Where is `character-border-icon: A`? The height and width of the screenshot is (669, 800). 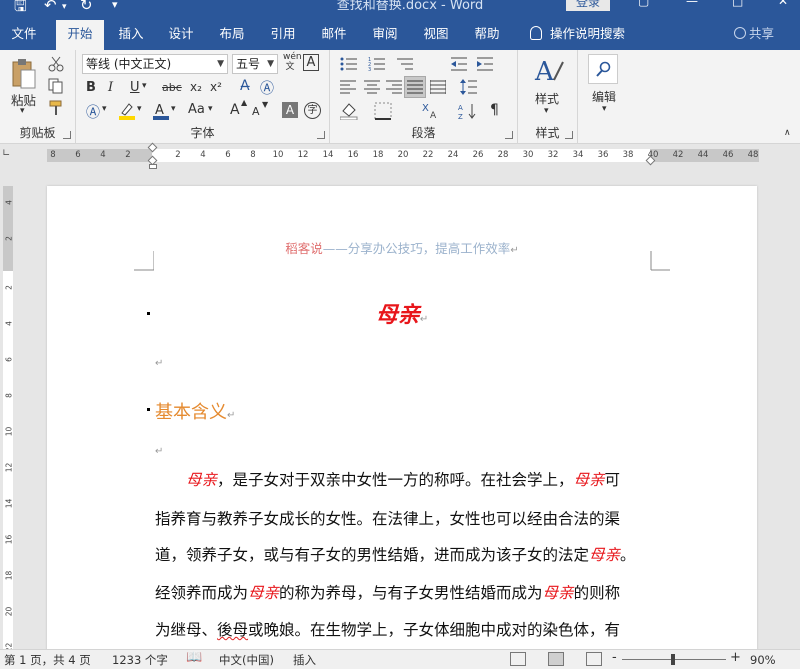 character-border-icon: A is located at coordinates (311, 62).